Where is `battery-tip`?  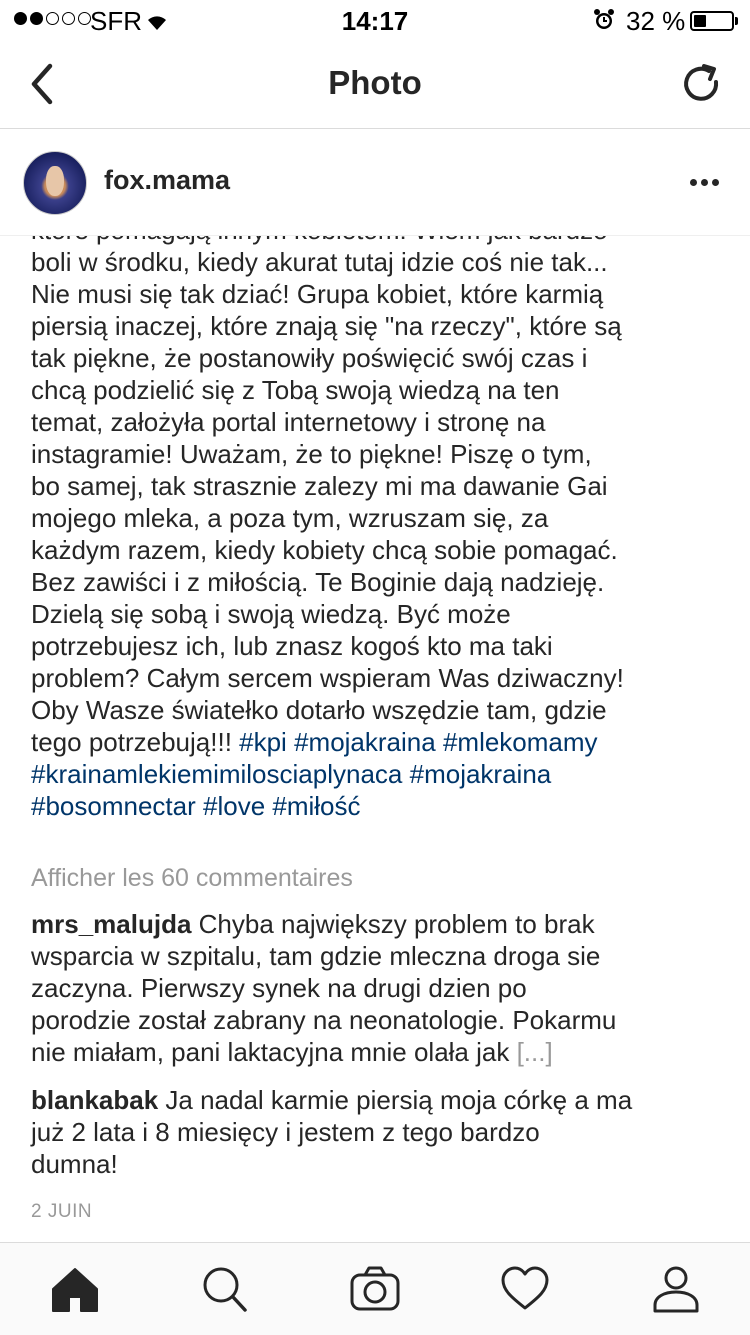
battery-tip is located at coordinates (736, 21).